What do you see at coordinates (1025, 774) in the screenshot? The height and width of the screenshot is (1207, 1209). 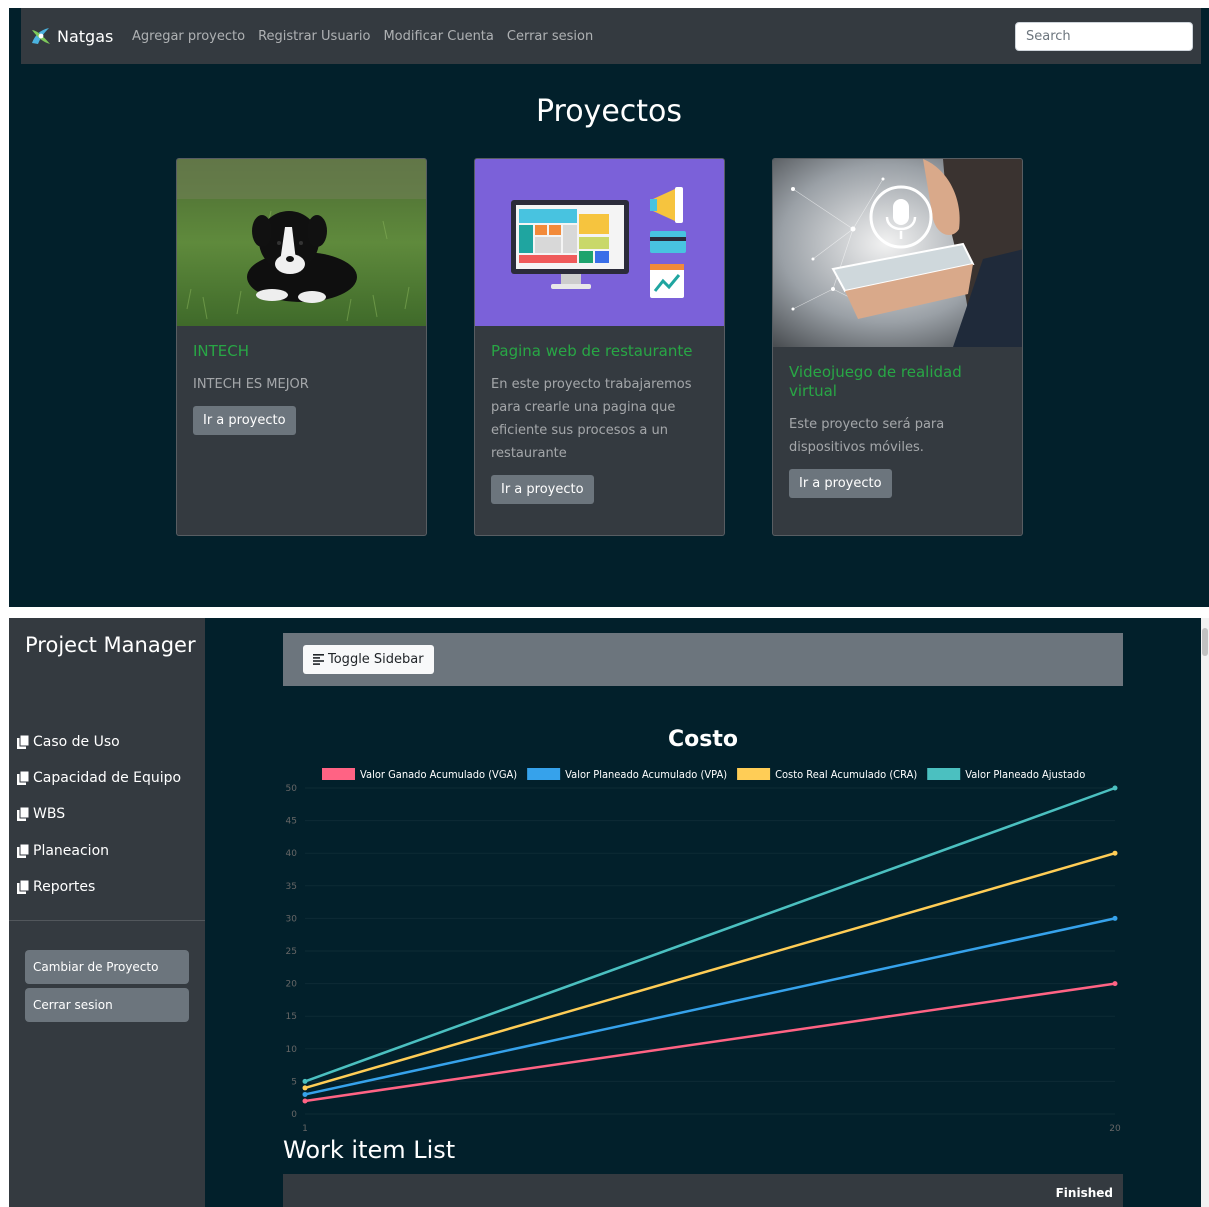 I see `legend-label: Valor Planeado Ajustado` at bounding box center [1025, 774].